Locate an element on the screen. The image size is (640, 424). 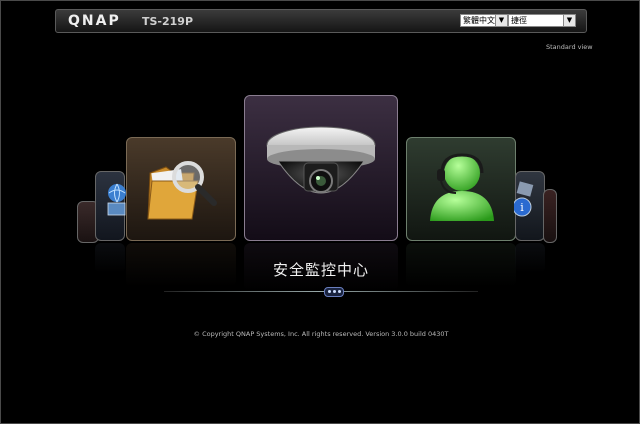
support-user-icon is located at coordinates (462, 187).